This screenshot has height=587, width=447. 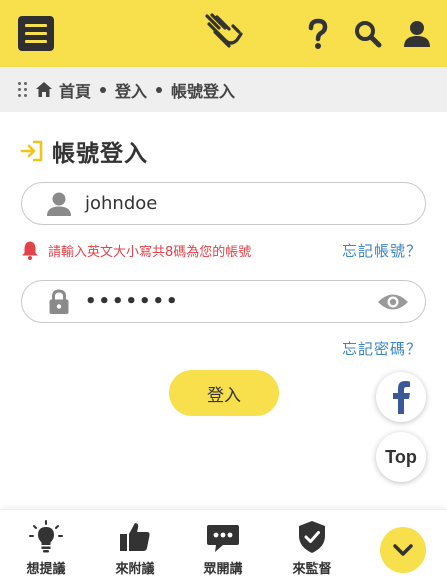 I want to click on nav-supervise: 來監督, so click(x=312, y=551).